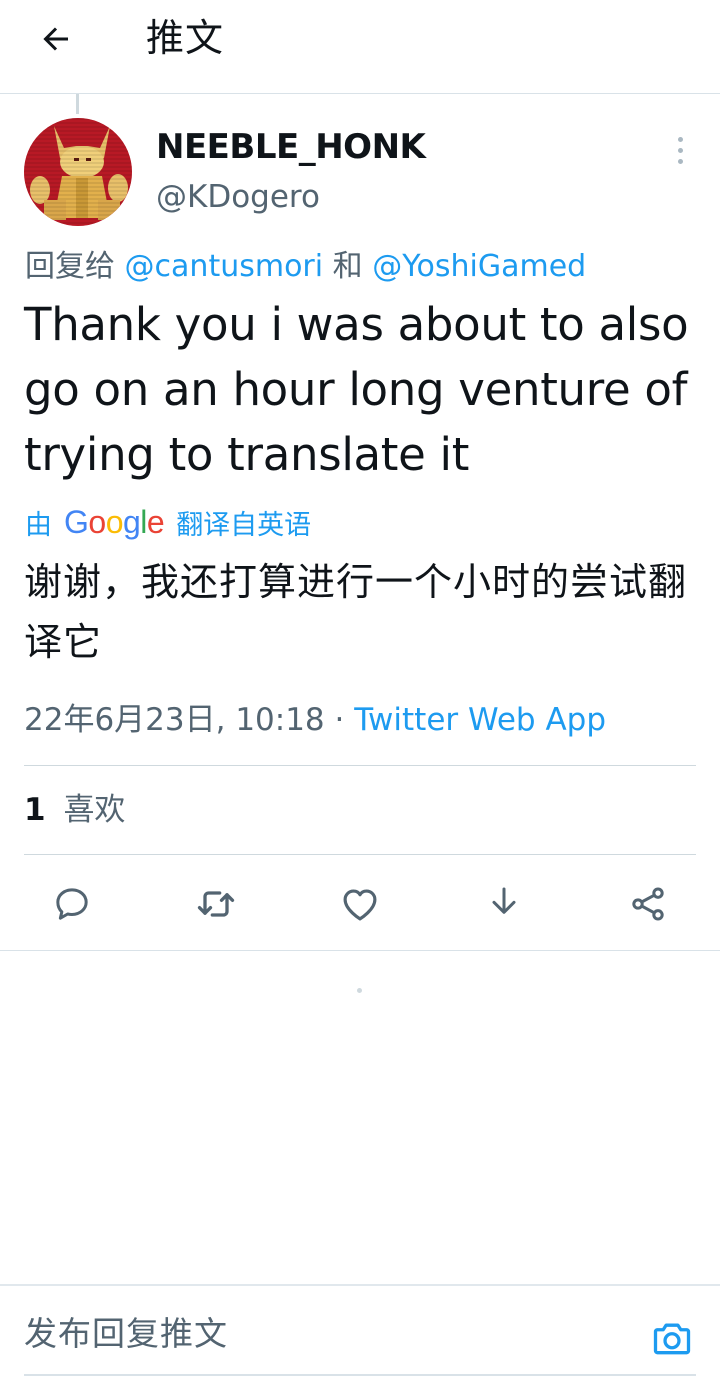 Image resolution: width=720 pixels, height=1388 pixels. I want to click on translate-by-label: 由, so click(38, 525).